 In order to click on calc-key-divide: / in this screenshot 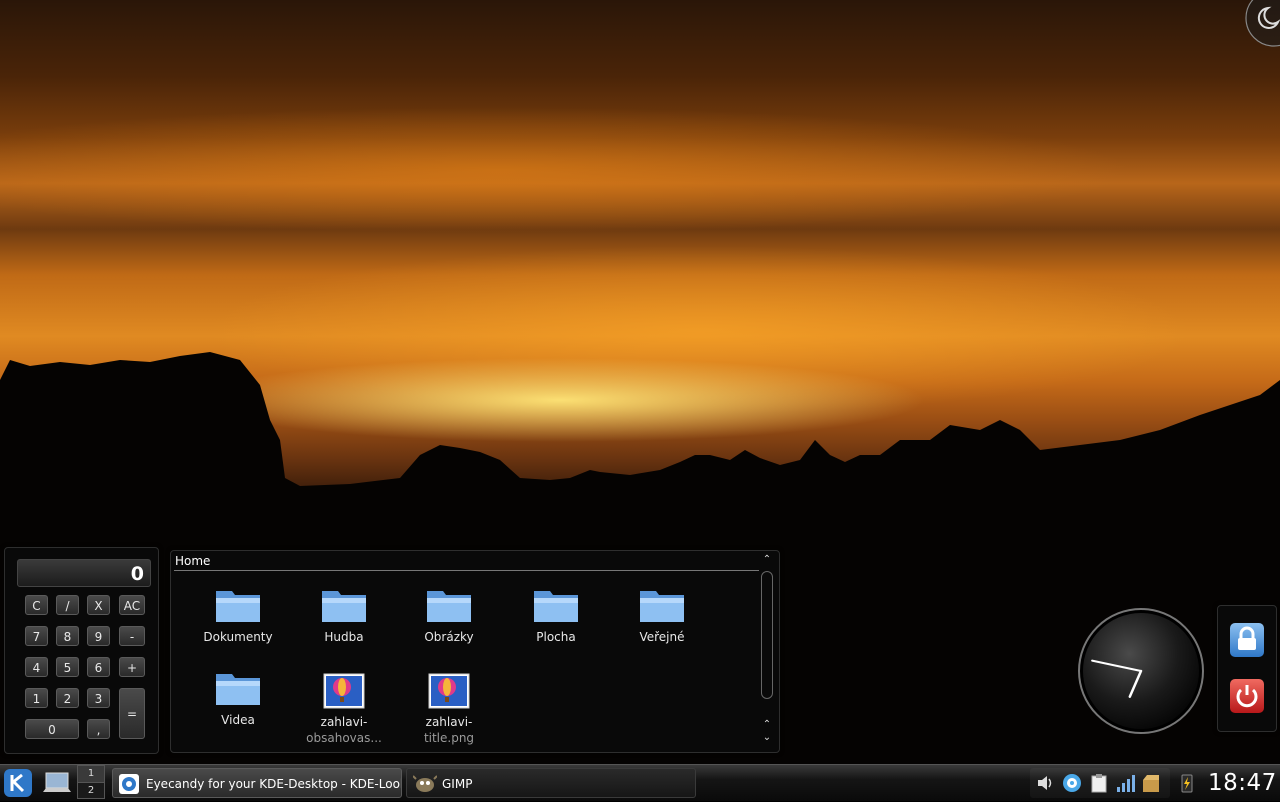, I will do `click(67, 605)`.